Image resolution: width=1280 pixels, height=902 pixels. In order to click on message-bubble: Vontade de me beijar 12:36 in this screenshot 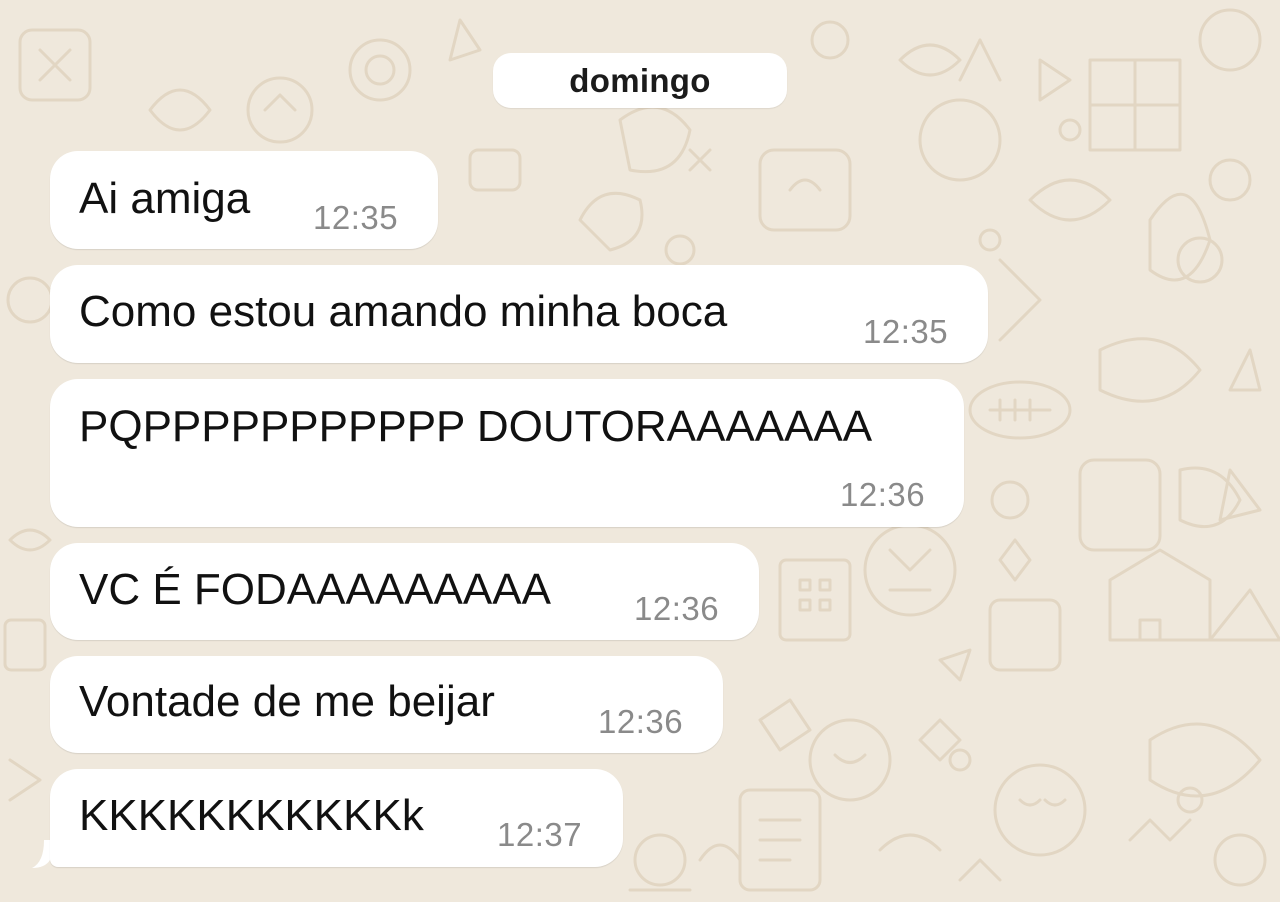, I will do `click(386, 704)`.